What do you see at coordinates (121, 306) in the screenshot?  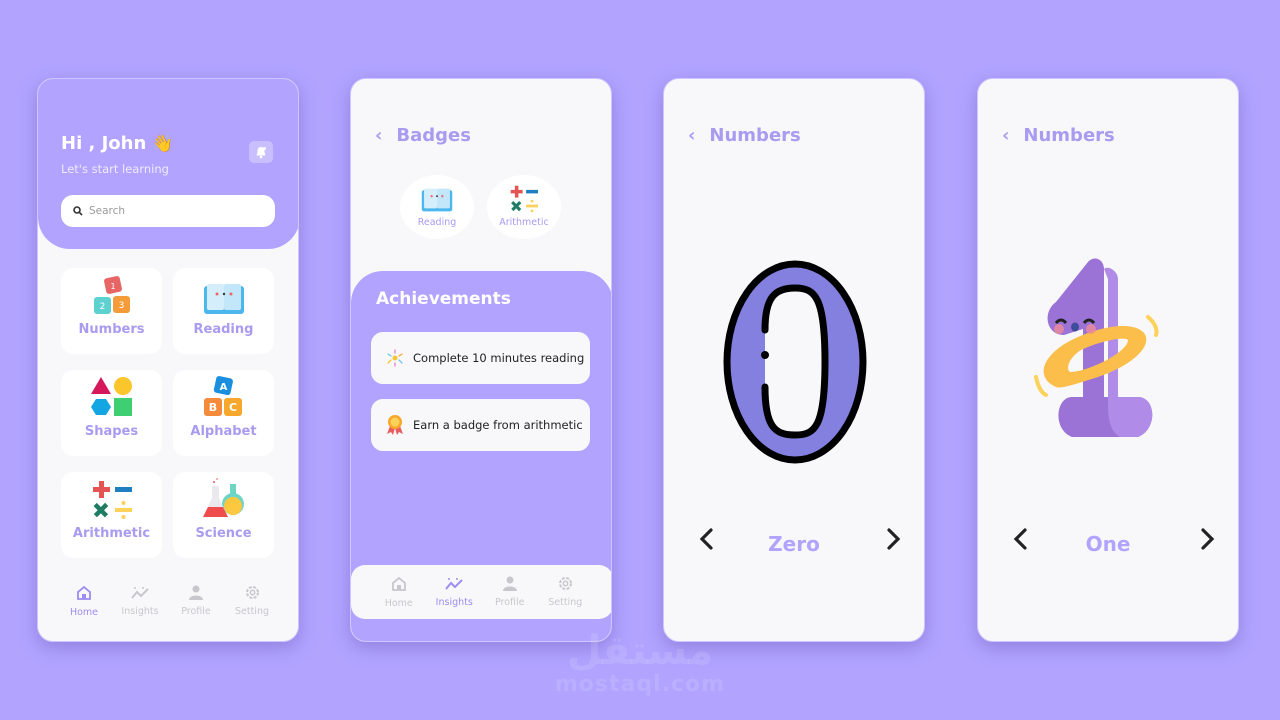 I see `svg-text: 3` at bounding box center [121, 306].